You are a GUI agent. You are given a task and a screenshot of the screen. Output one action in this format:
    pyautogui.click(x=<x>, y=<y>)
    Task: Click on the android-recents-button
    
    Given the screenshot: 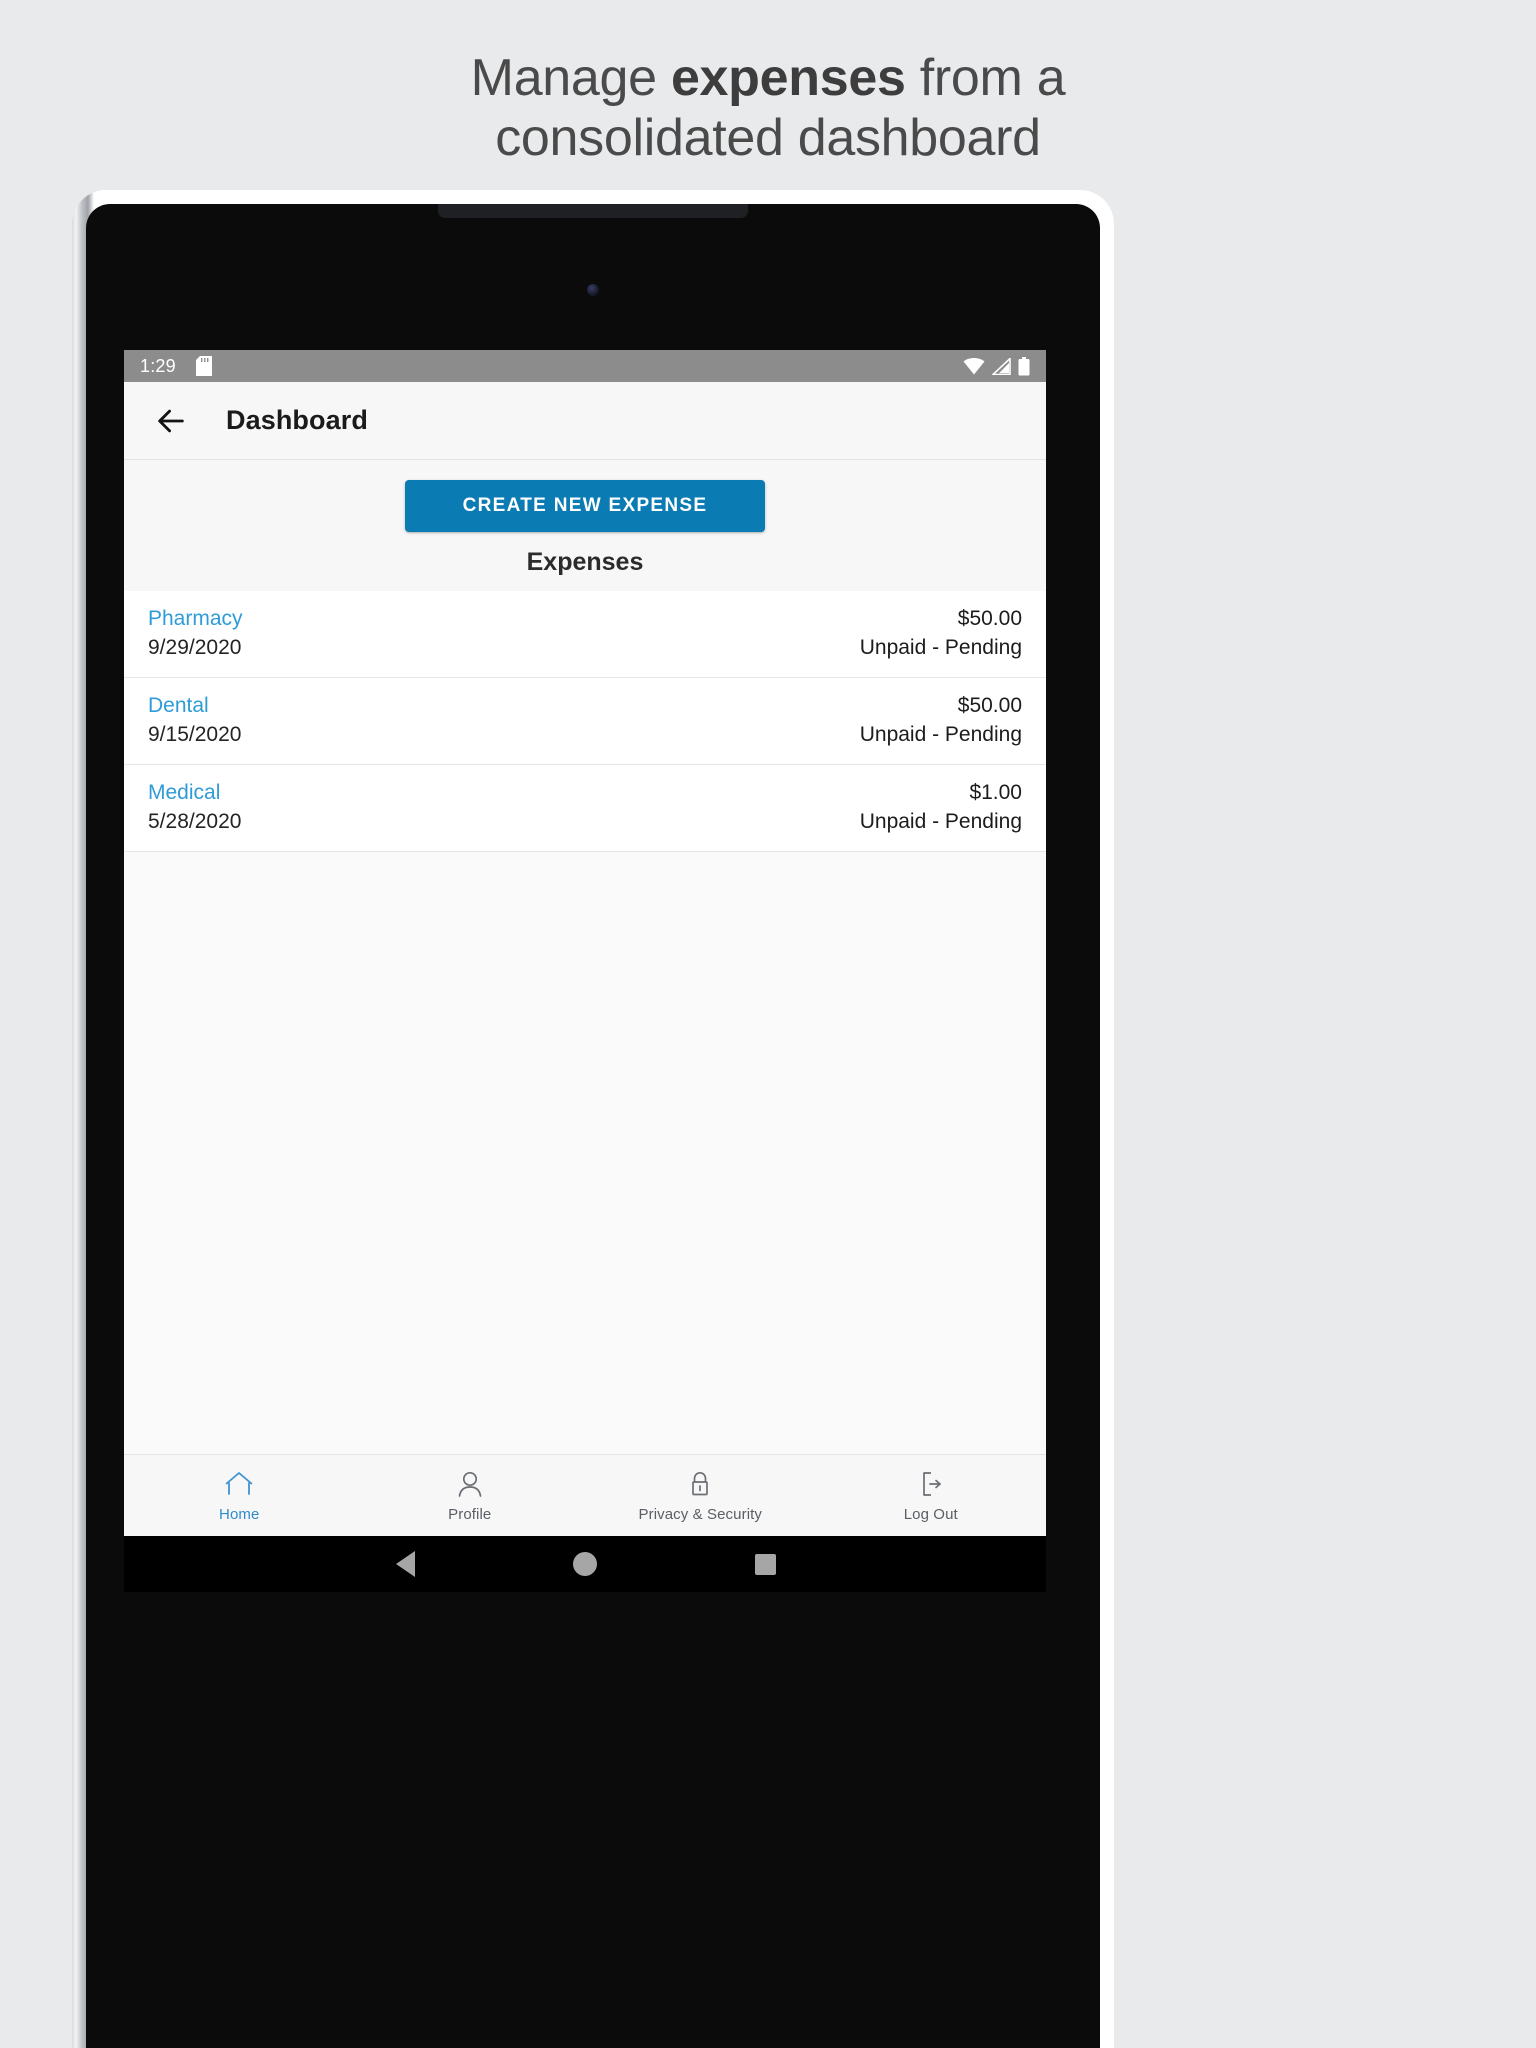 What is the action you would take?
    pyautogui.click(x=765, y=1564)
    